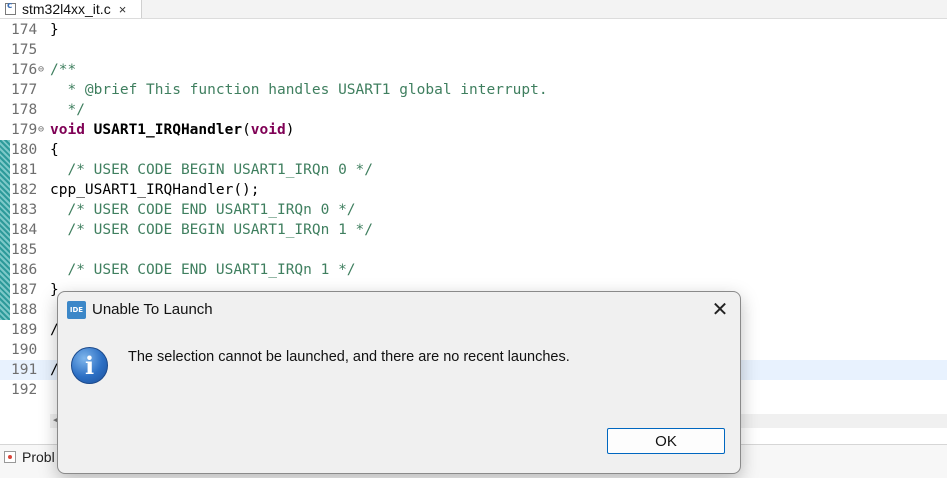 This screenshot has width=947, height=478. I want to click on line-number: 192, so click(24, 390).